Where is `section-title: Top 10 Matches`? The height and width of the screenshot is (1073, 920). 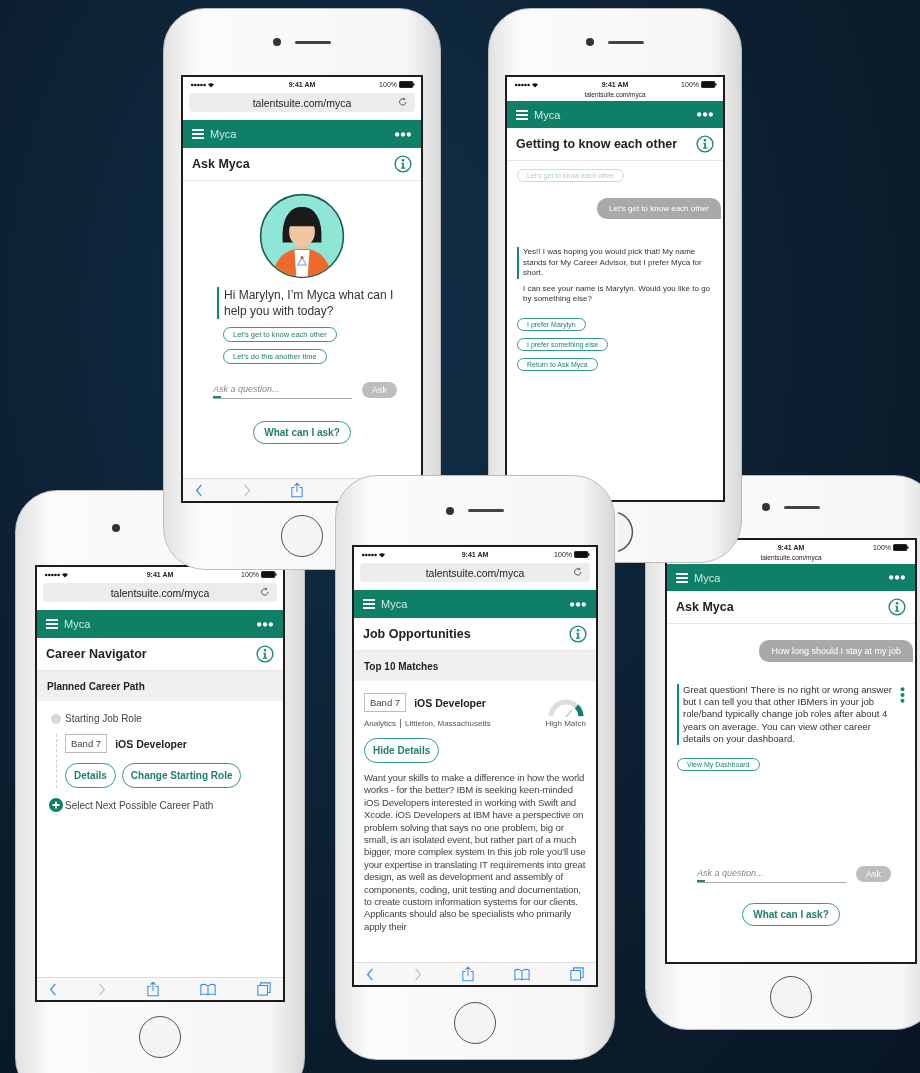
section-title: Top 10 Matches is located at coordinates (401, 666).